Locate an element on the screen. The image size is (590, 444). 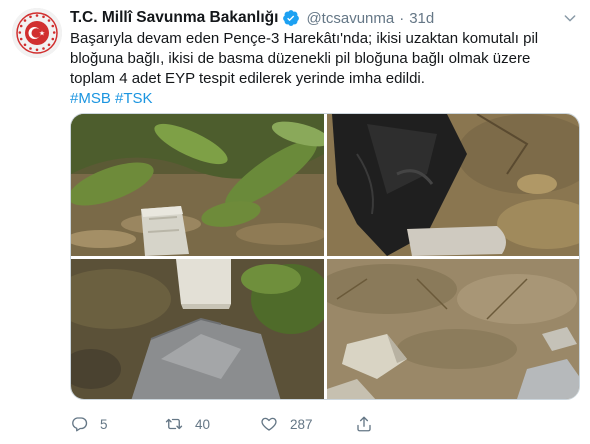
like-count: 287 is located at coordinates (301, 424).